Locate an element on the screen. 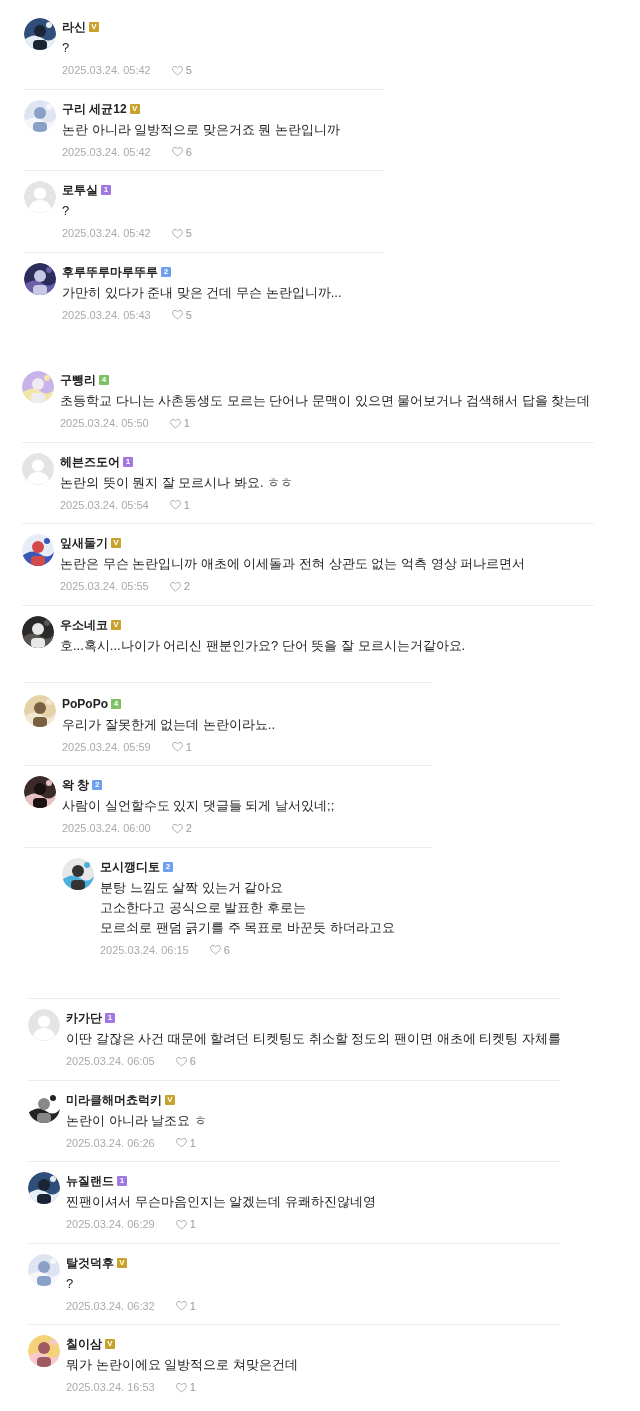 The image size is (640, 1411). comment-date: 2025.03.24. 05:50 is located at coordinates (104, 423).